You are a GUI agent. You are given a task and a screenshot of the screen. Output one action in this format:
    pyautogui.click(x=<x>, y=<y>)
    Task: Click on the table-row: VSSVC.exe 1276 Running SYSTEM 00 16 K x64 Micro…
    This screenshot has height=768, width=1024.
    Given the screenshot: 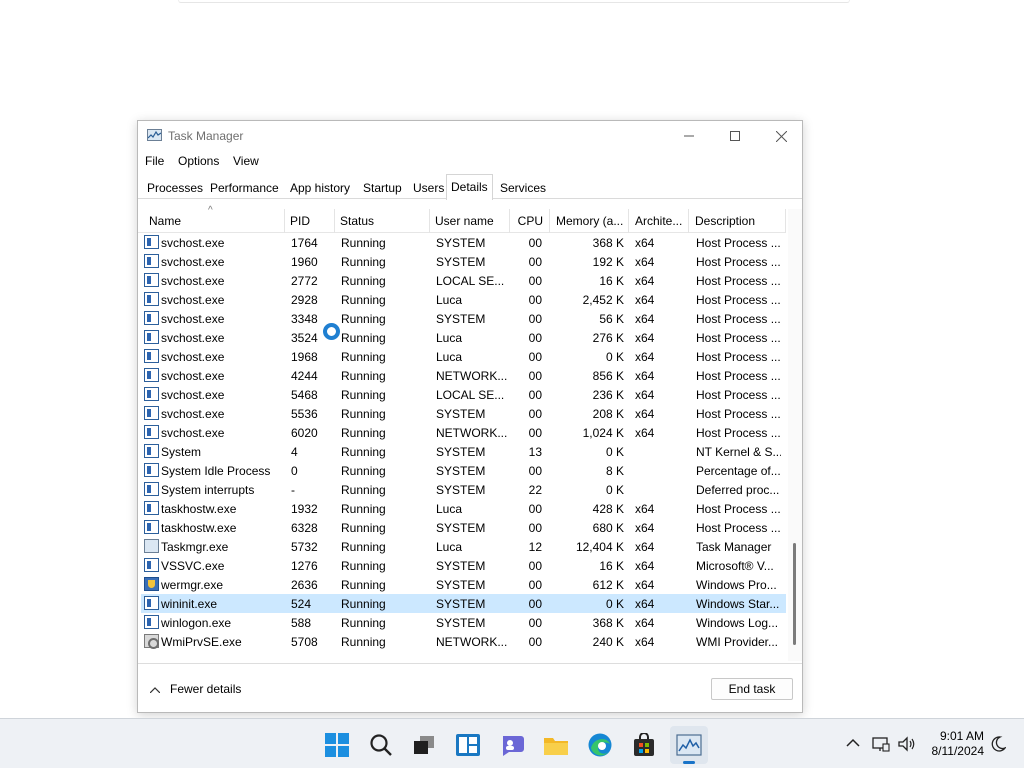 What is the action you would take?
    pyautogui.click(x=463, y=565)
    